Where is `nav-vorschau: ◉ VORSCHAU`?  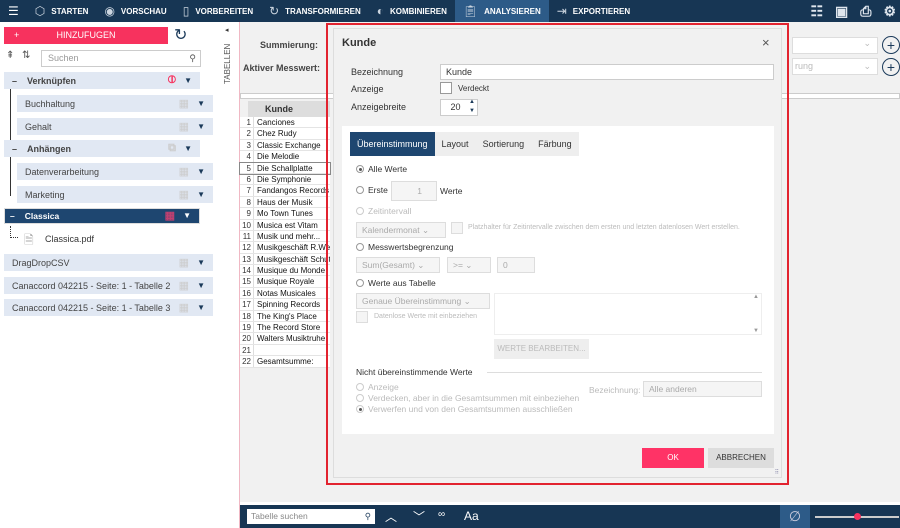 nav-vorschau: ◉ VORSCHAU is located at coordinates (135, 11).